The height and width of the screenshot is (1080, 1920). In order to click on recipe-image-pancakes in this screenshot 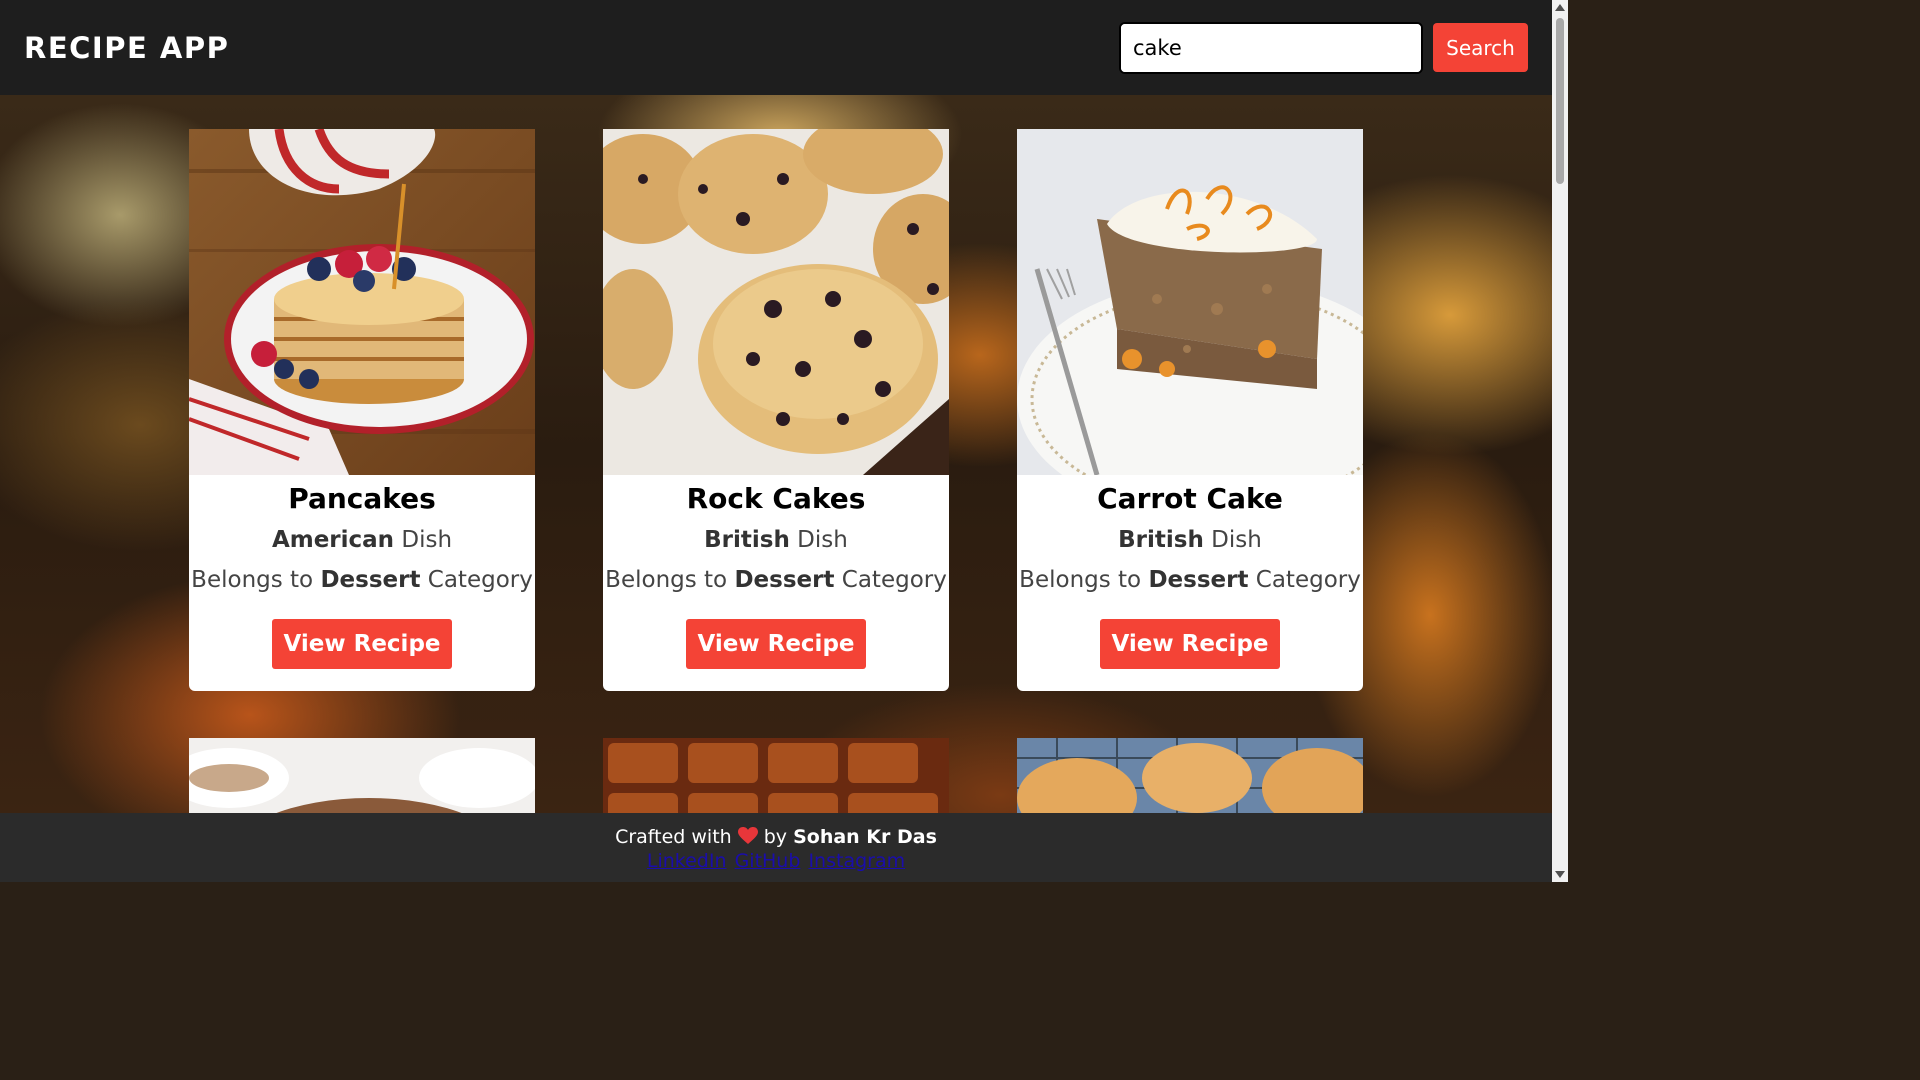, I will do `click(362, 302)`.